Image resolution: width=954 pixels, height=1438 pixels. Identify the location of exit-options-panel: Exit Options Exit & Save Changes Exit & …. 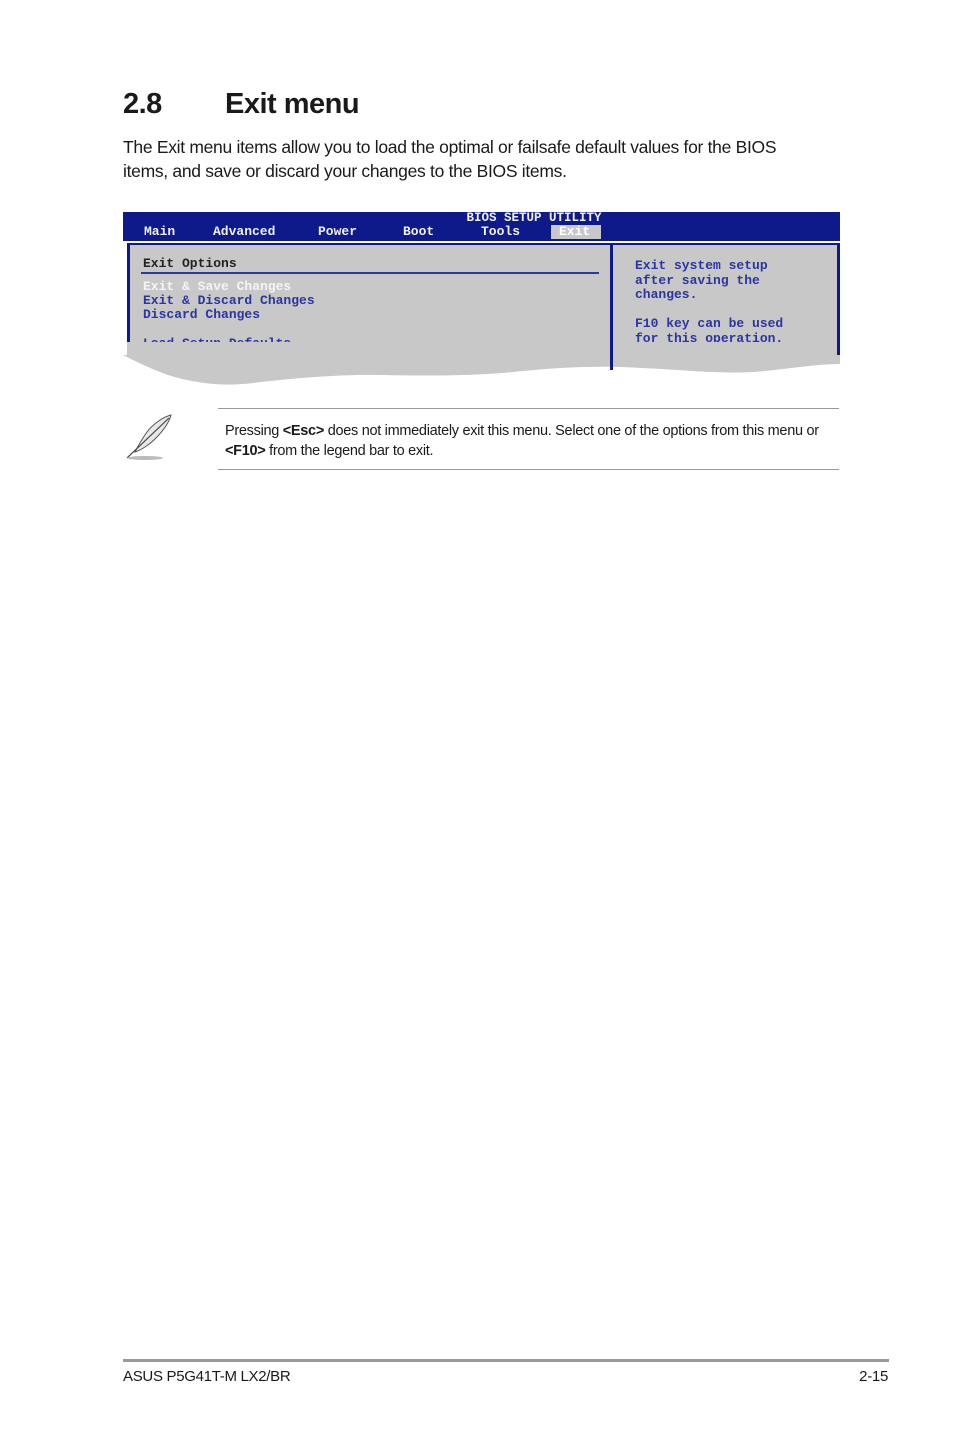
(369, 300).